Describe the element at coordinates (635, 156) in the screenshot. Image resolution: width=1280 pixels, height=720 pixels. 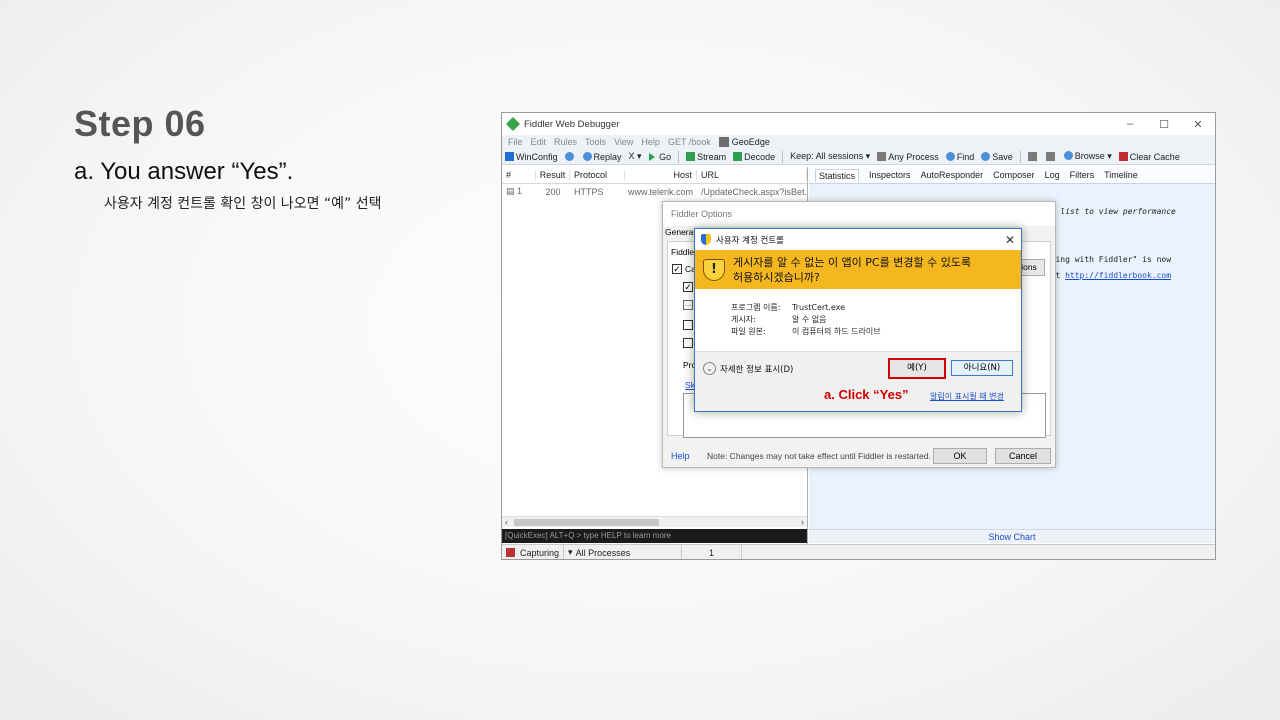
I see `remove-menu-button: X ▾` at that location.